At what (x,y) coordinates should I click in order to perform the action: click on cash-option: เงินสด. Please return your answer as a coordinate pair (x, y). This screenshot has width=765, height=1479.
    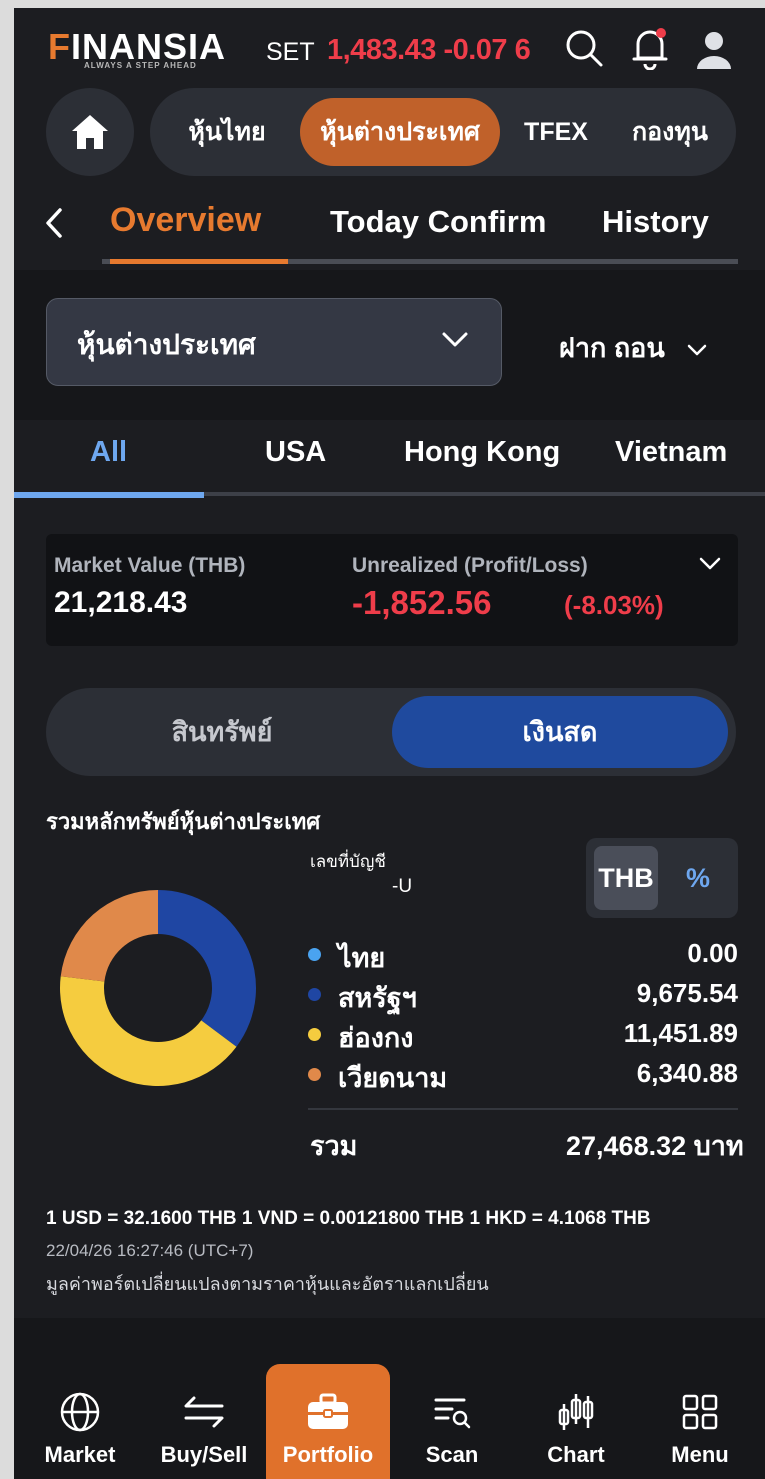
    Looking at the image, I should click on (560, 732).